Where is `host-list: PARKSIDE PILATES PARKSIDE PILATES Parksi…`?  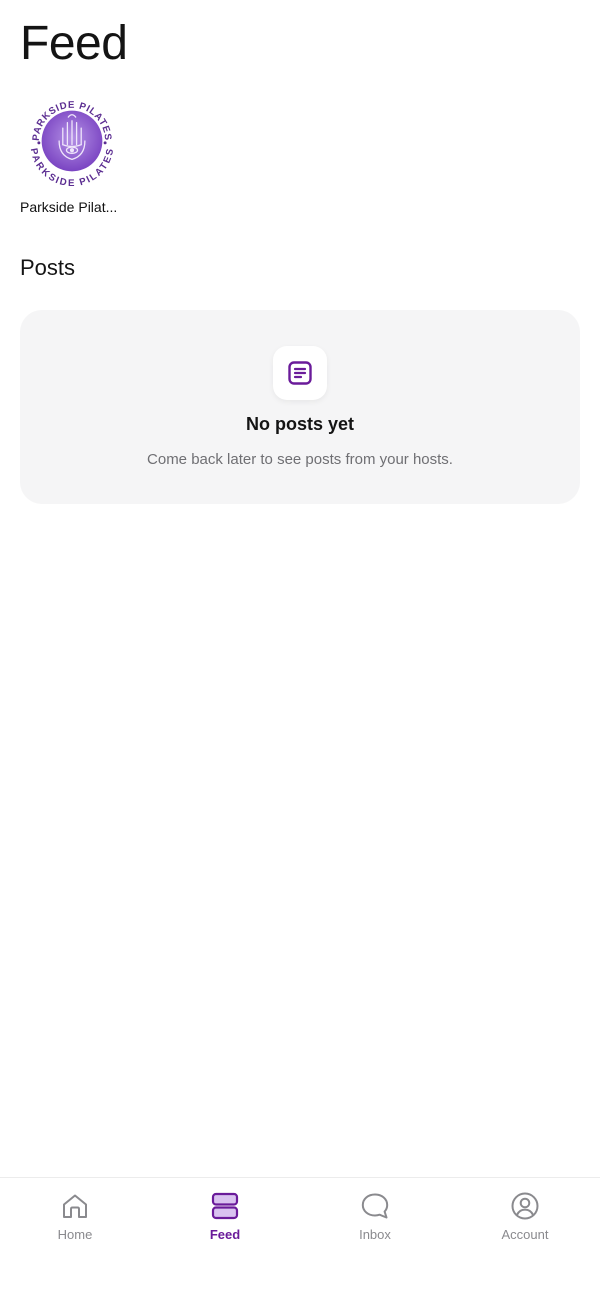 host-list: PARKSIDE PILATES PARKSIDE PILATES Parksi… is located at coordinates (72, 155).